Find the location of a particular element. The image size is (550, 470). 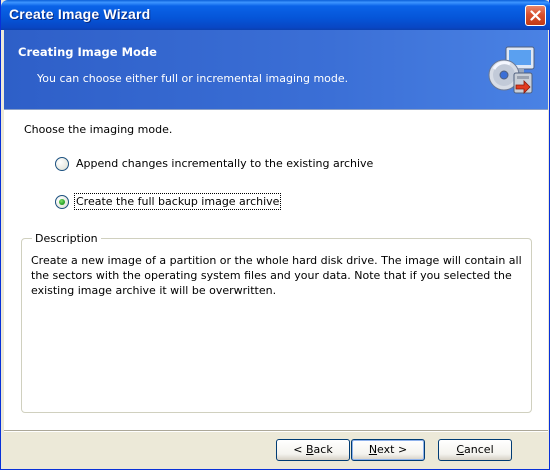

cancel-accelerator: C is located at coordinates (460, 449).